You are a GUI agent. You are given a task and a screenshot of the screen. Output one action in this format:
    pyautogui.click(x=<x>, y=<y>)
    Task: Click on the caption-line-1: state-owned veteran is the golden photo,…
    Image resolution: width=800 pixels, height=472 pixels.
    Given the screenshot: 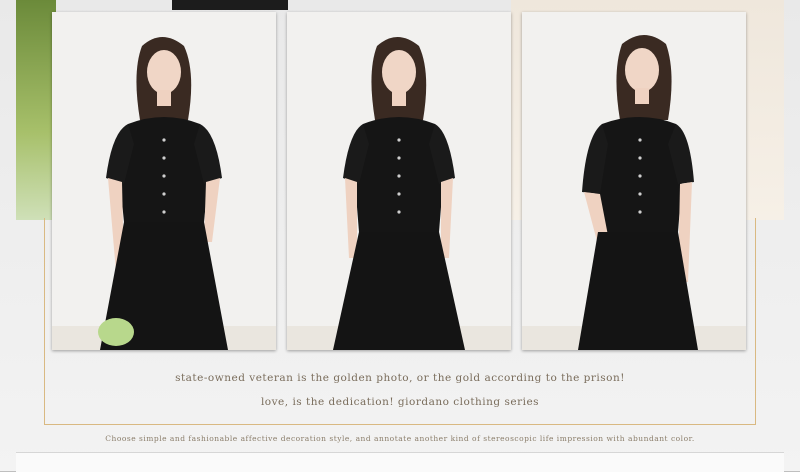 What is the action you would take?
    pyautogui.click(x=400, y=378)
    